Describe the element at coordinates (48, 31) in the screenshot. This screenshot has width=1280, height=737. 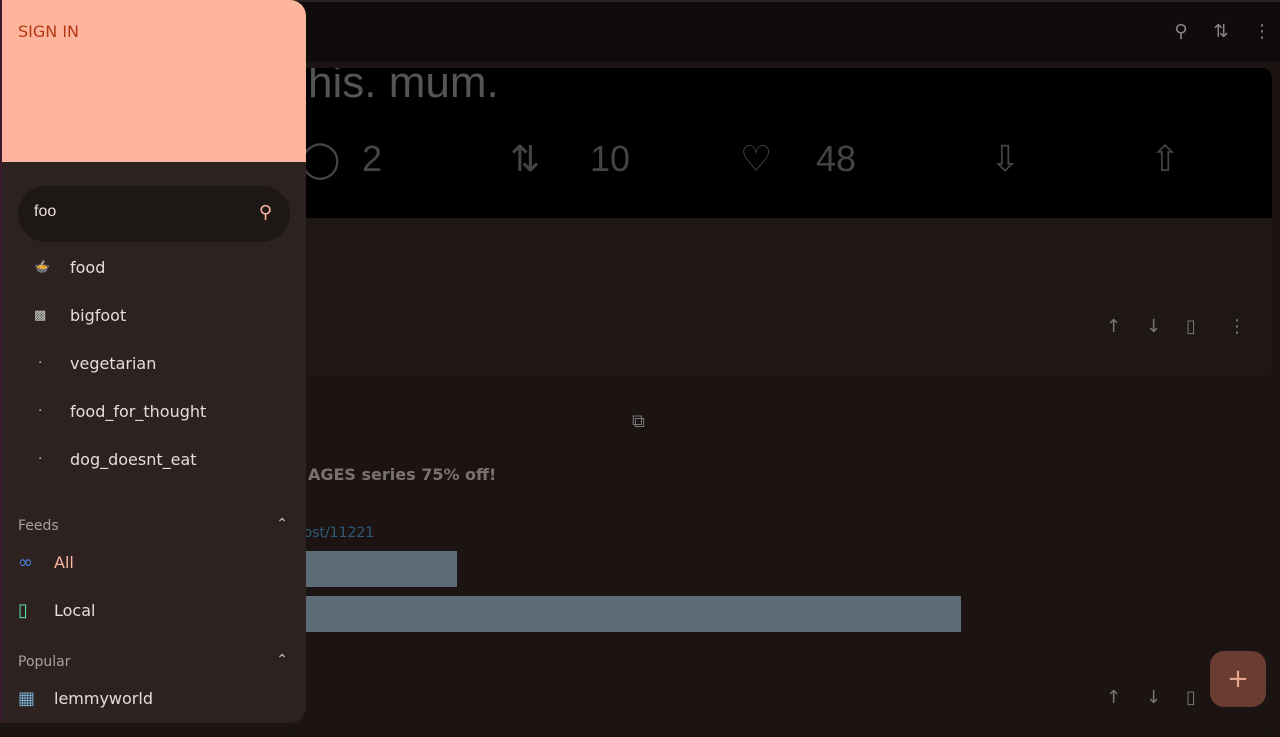
I see `sign-in-button: SIGN IN` at that location.